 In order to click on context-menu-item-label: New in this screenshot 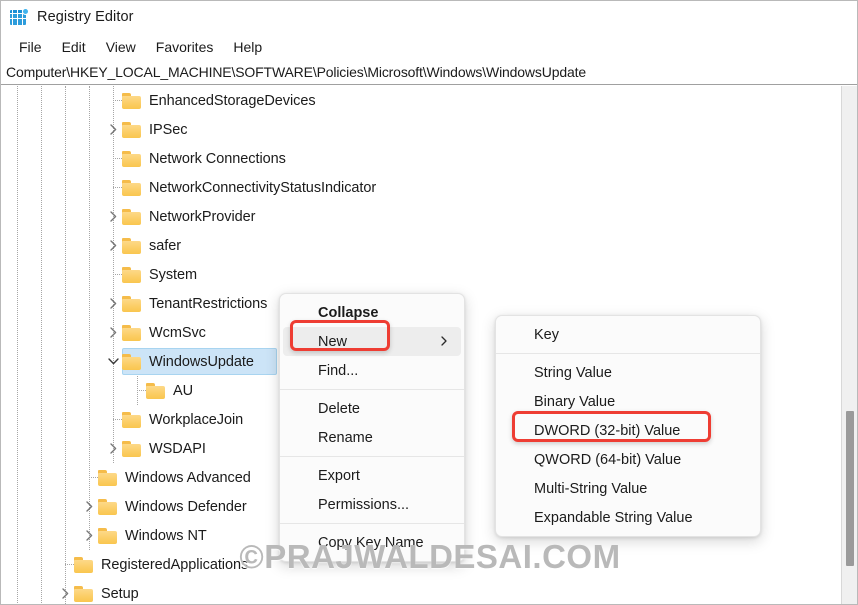, I will do `click(333, 341)`.